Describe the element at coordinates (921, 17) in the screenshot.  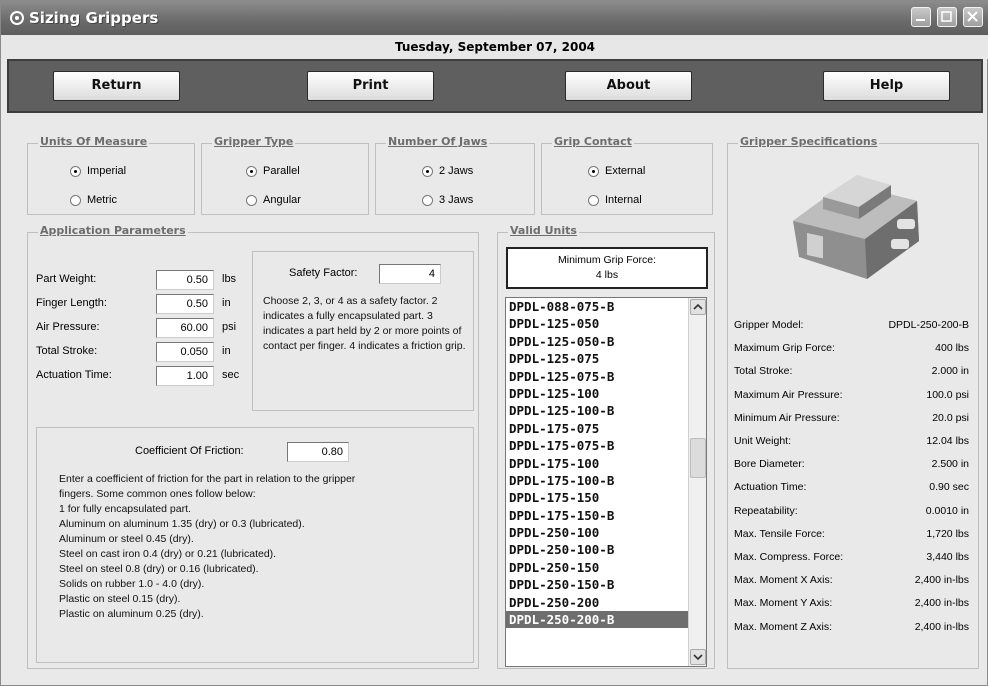
I see `minimize-button` at that location.